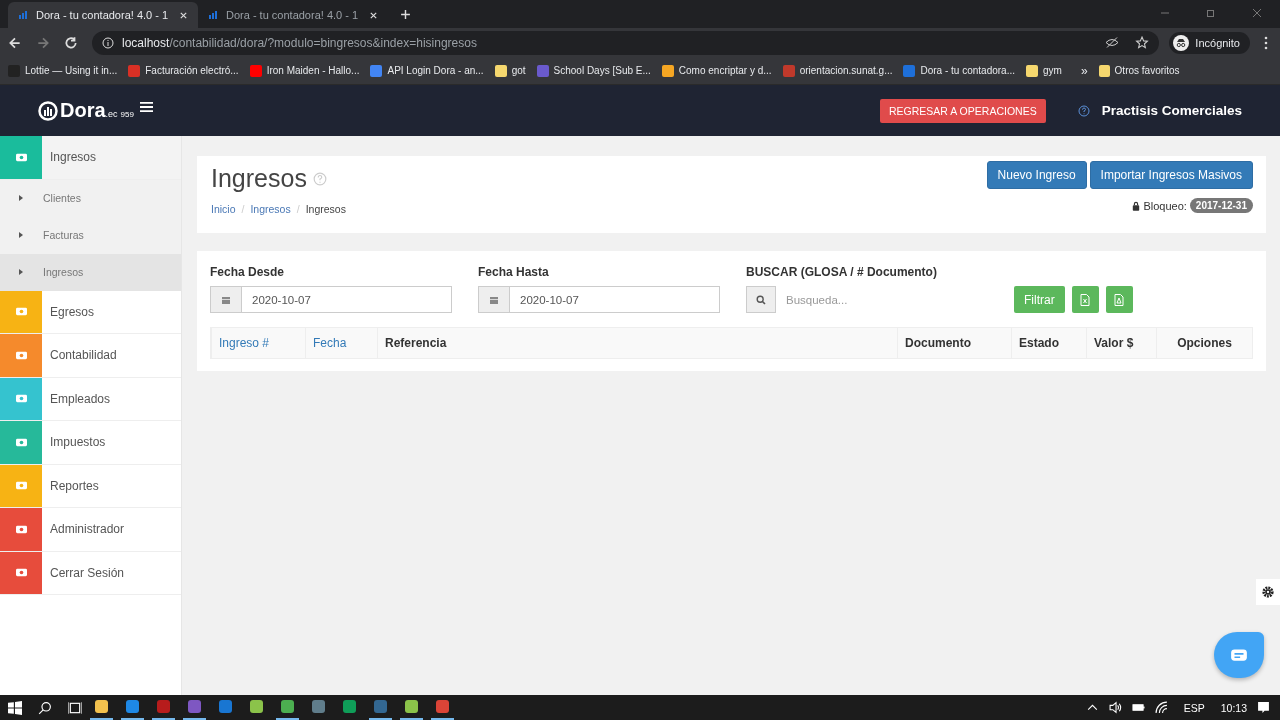 The height and width of the screenshot is (720, 1280). What do you see at coordinates (90, 486) in the screenshot?
I see `sidebar-item: Reportes` at bounding box center [90, 486].